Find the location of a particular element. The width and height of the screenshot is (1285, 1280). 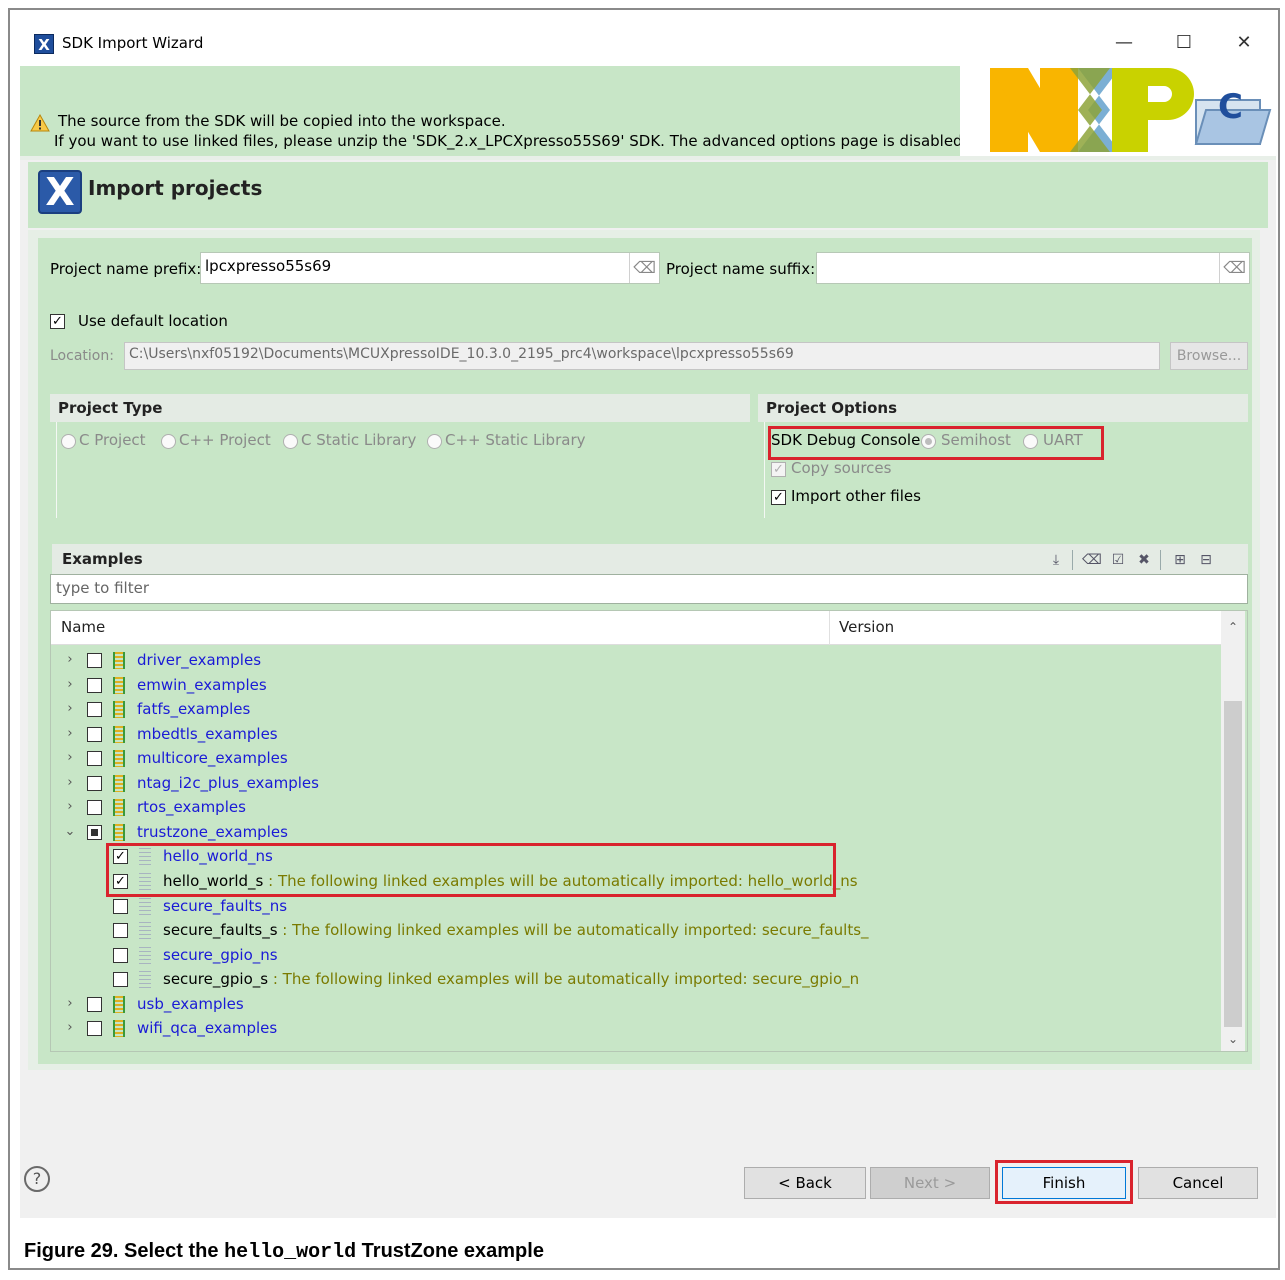

app-icon: X is located at coordinates (44, 44).